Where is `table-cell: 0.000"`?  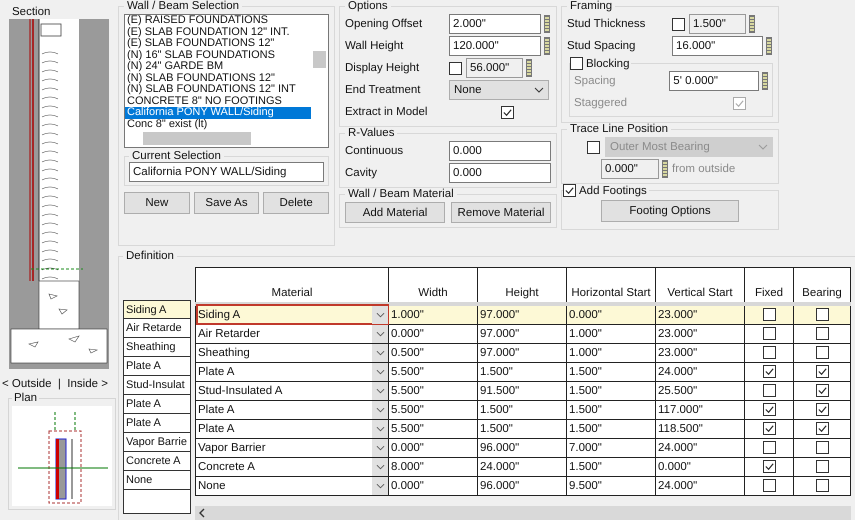 table-cell: 0.000" is located at coordinates (700, 467).